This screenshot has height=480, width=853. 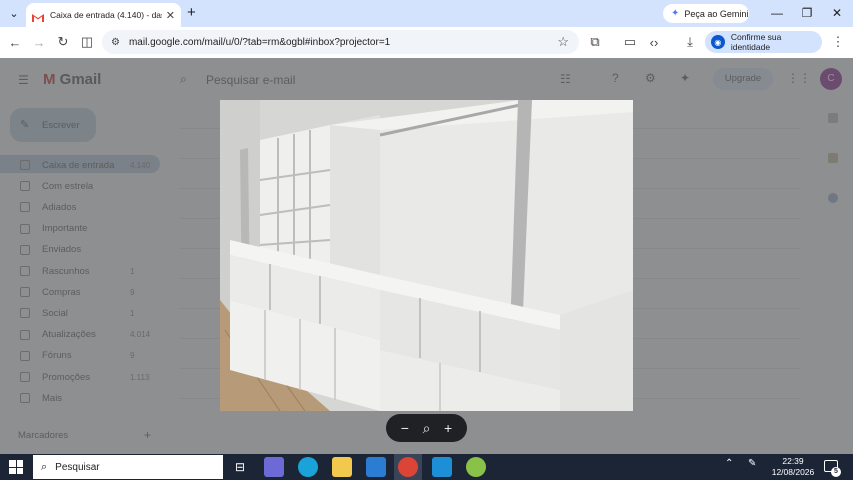 What do you see at coordinates (442, 467) in the screenshot?
I see `teams-icon` at bounding box center [442, 467].